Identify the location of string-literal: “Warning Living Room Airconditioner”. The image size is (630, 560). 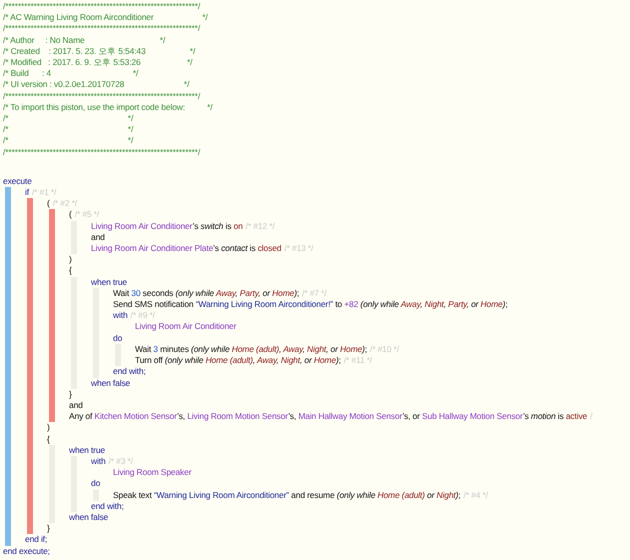
(221, 495).